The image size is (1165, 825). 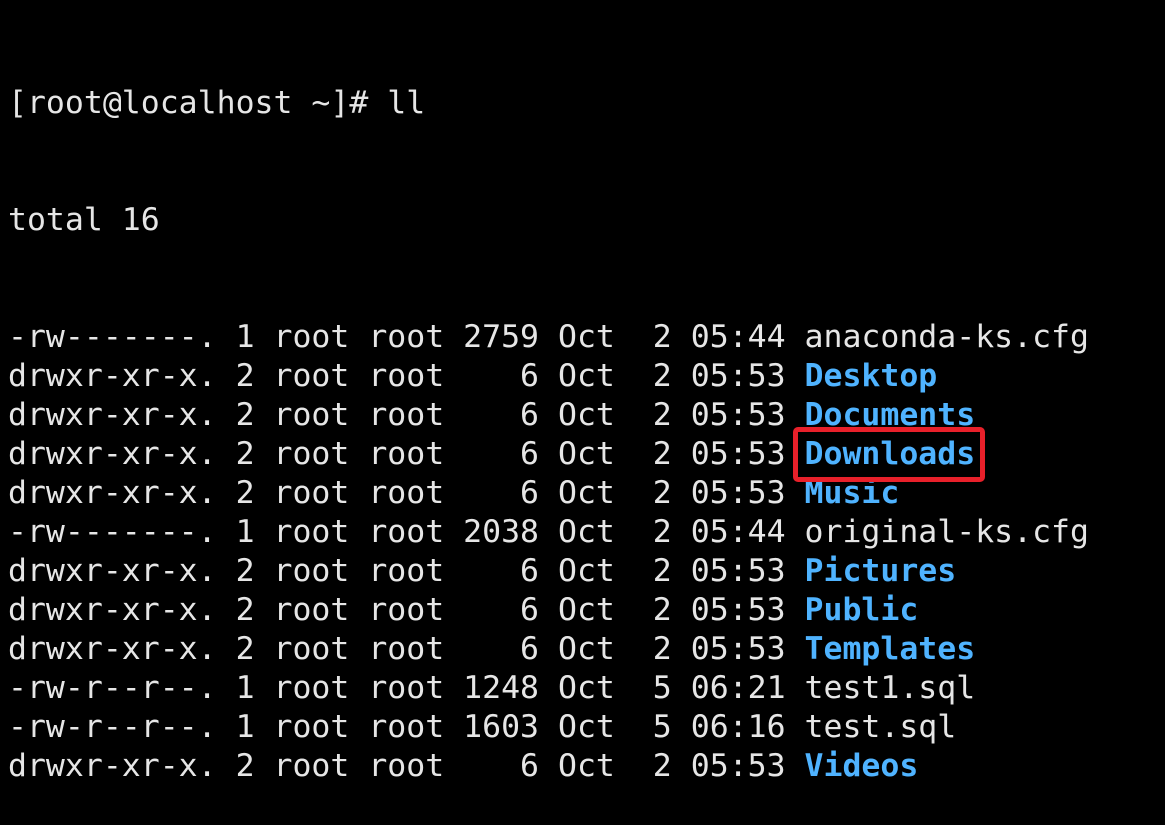 I want to click on file-meta: -rw-r--r--. 1 root root 1603 Oct 5 06:16, so click(x=406, y=727).